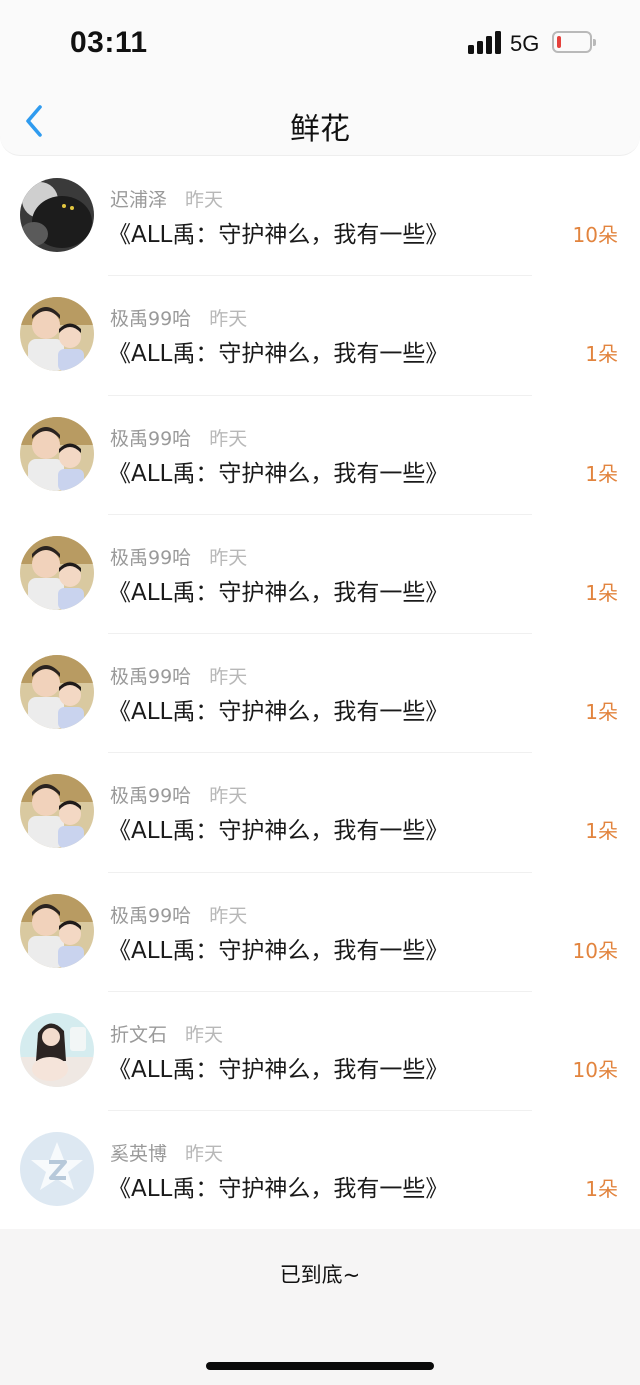  What do you see at coordinates (320, 44) in the screenshot?
I see `status-bar: 03:11 5G` at bounding box center [320, 44].